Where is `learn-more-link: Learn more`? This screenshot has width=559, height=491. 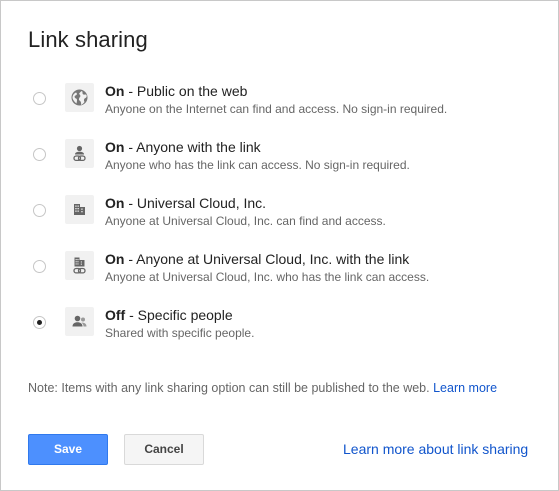
learn-more-link: Learn more is located at coordinates (465, 388).